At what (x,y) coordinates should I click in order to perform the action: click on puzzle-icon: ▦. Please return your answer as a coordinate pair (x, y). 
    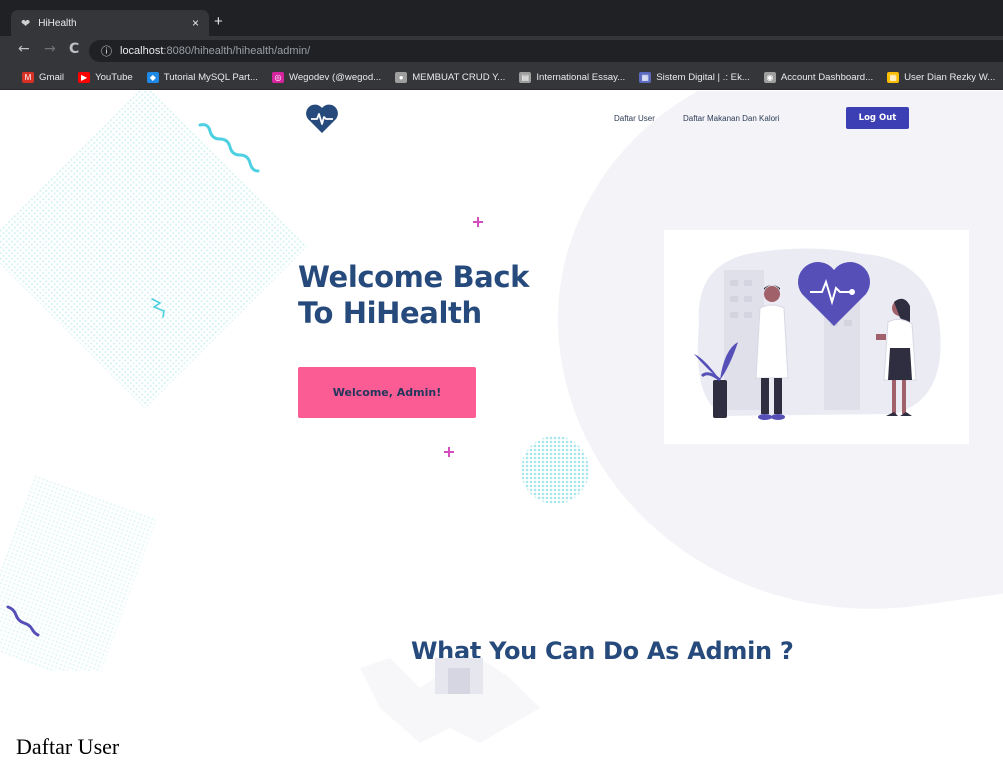
    Looking at the image, I should click on (645, 77).